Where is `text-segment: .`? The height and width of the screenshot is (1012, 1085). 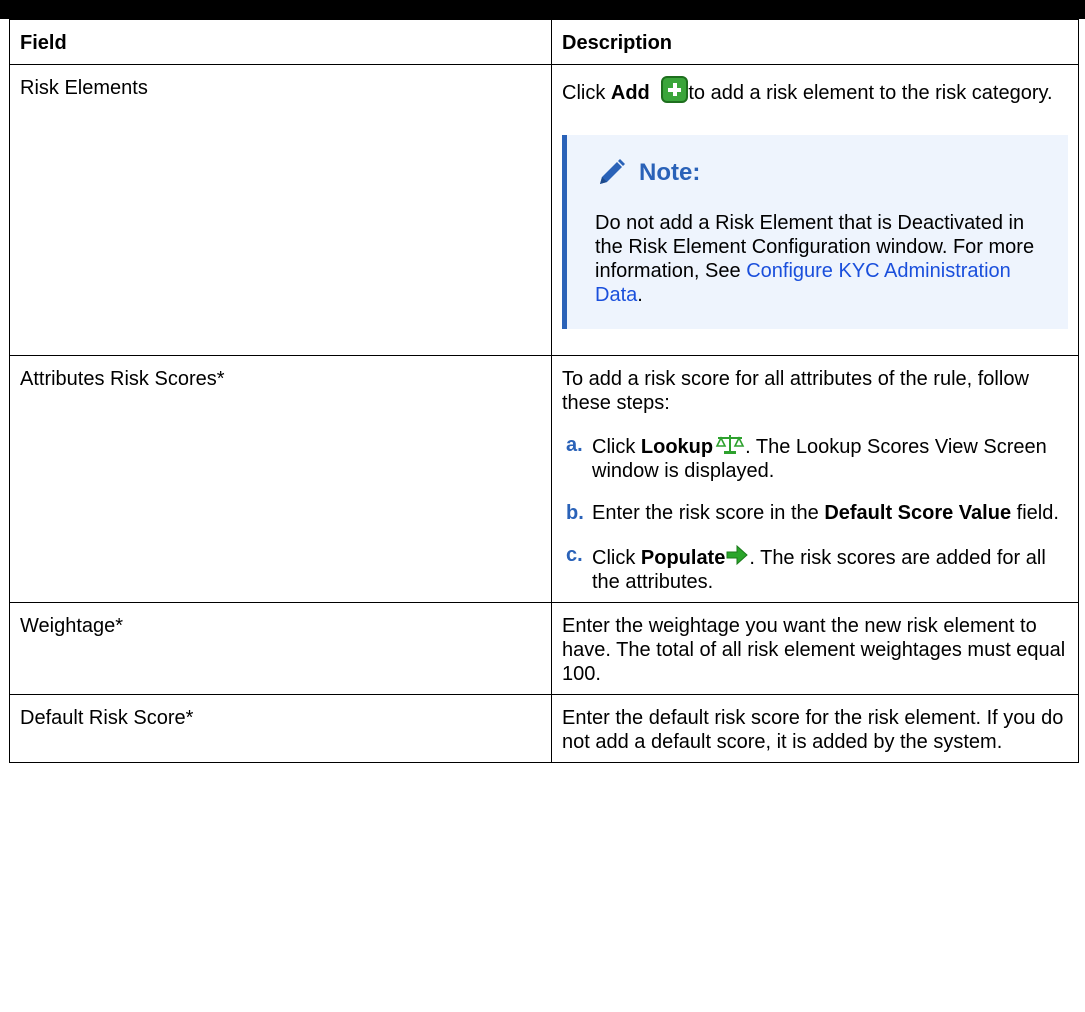 text-segment: . is located at coordinates (640, 295).